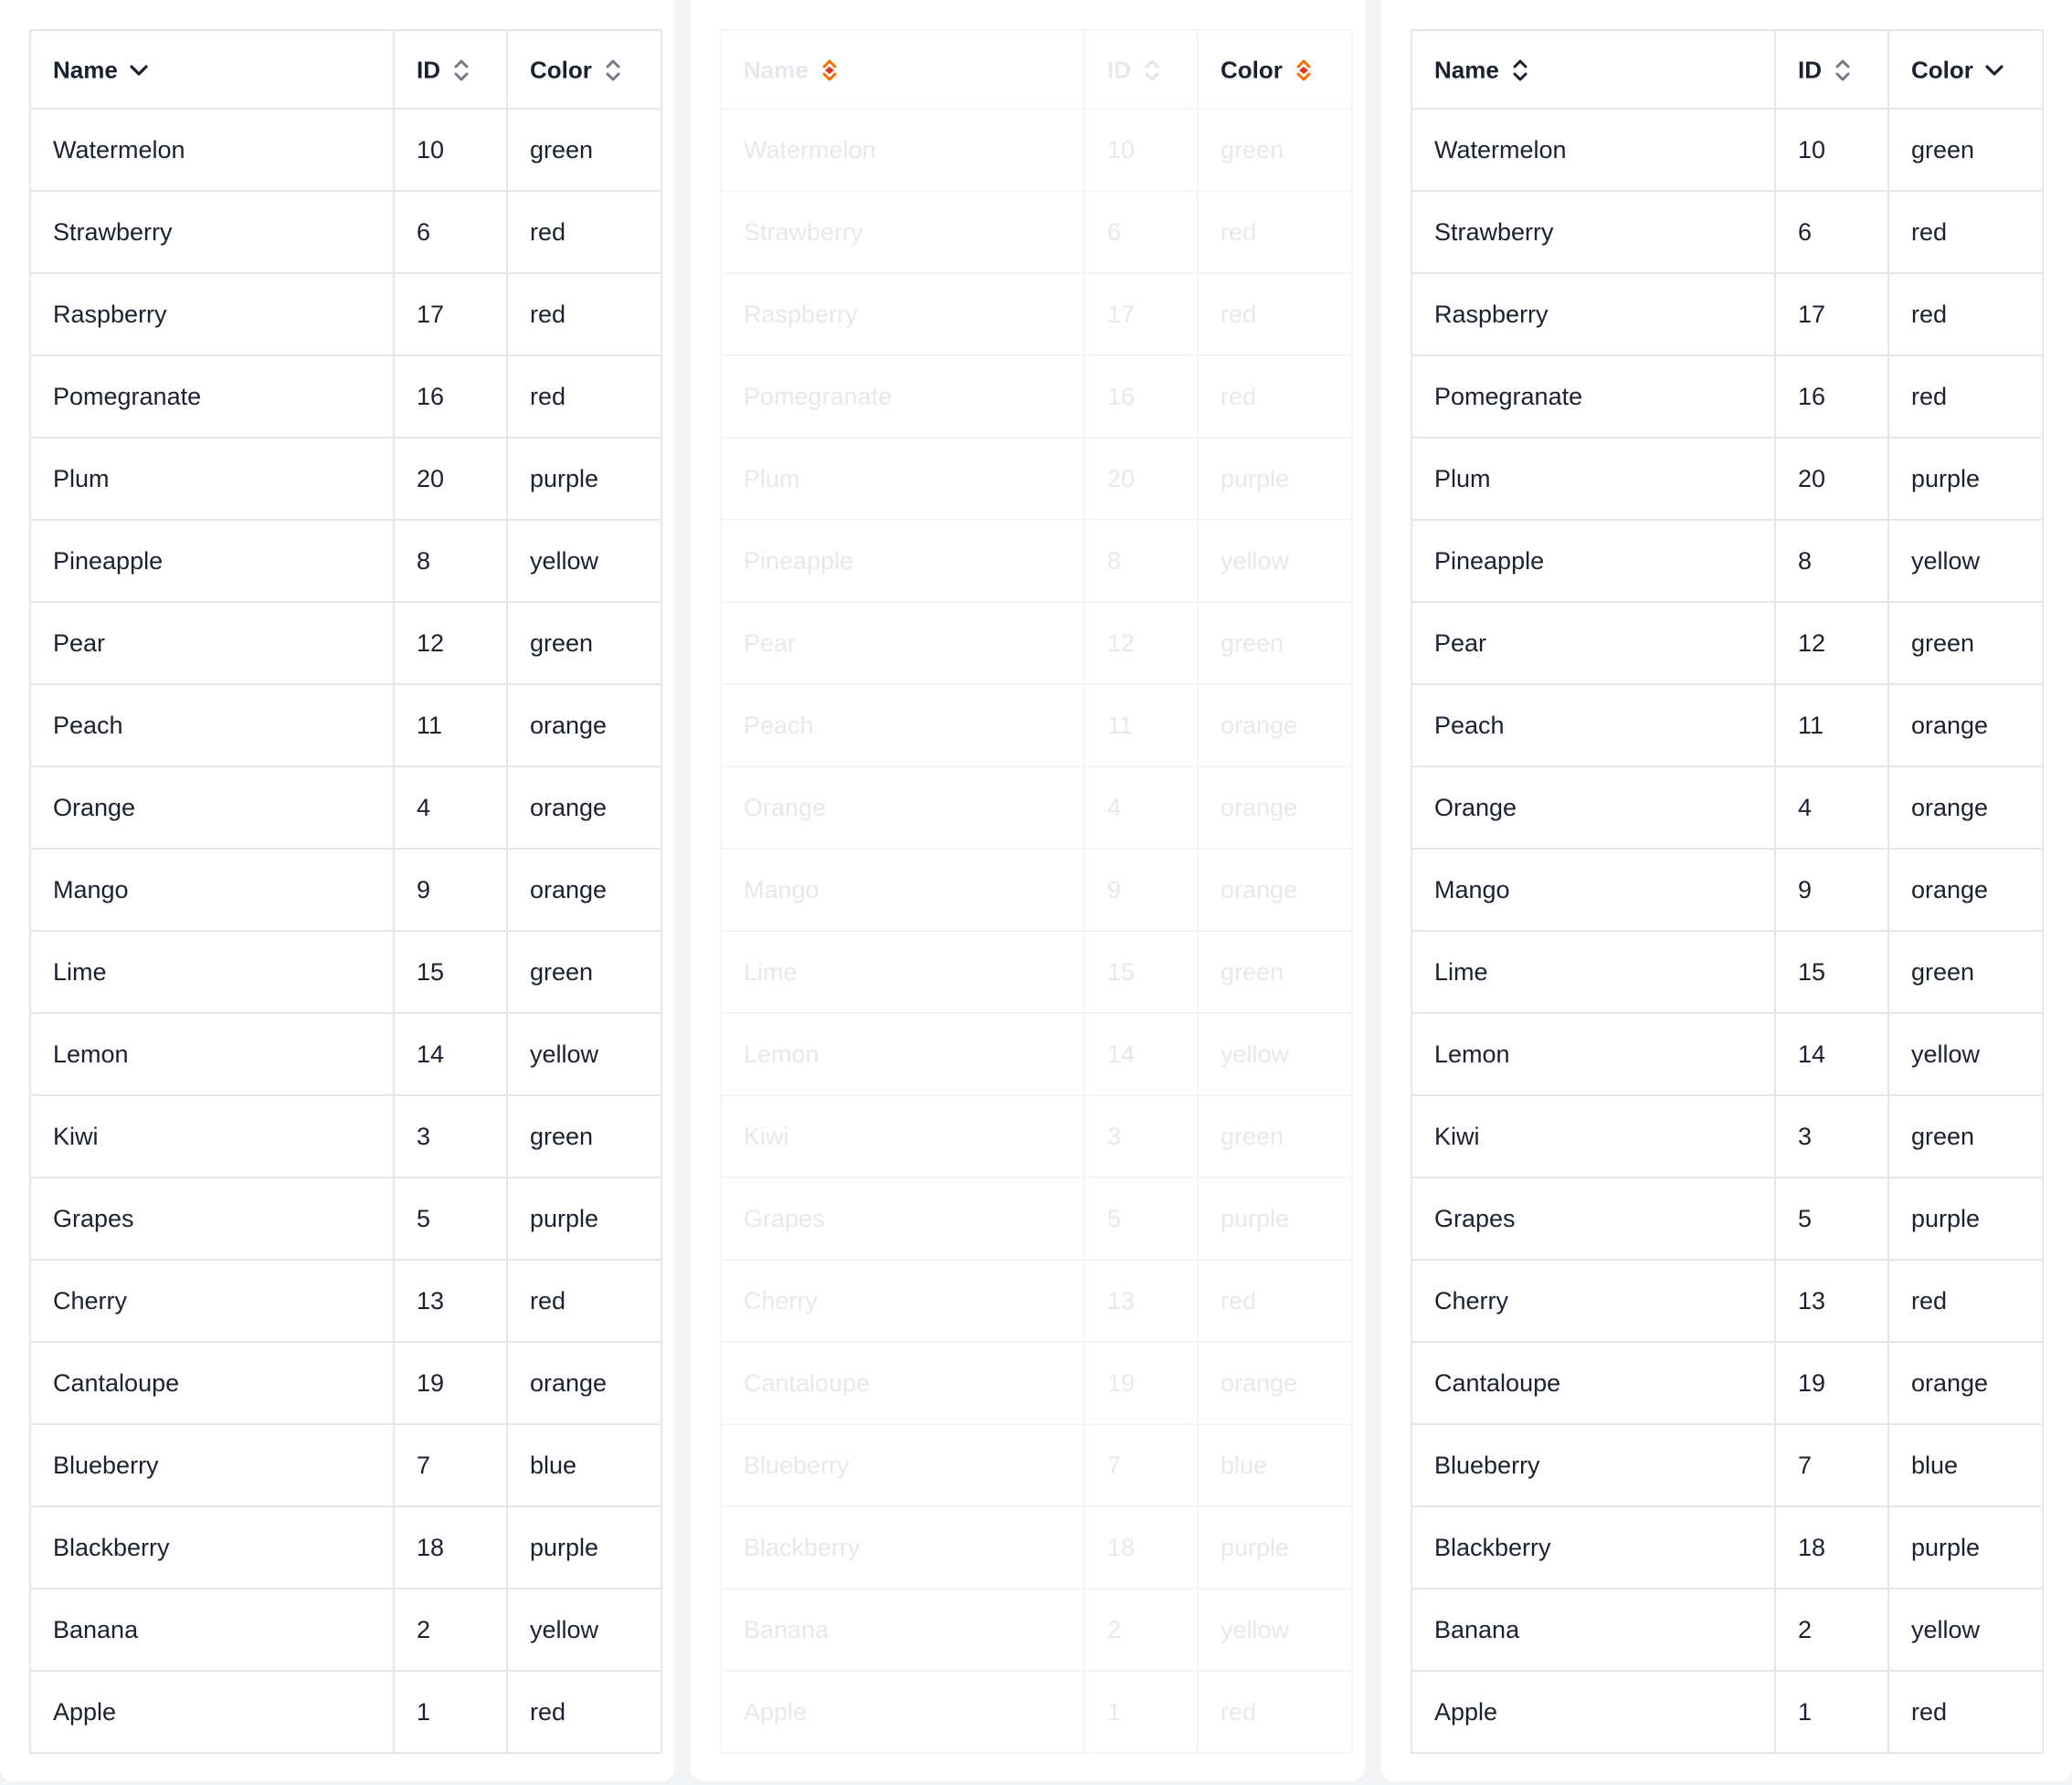 This screenshot has width=2072, height=1785. What do you see at coordinates (902, 643) in the screenshot?
I see `cell-name: Pear` at bounding box center [902, 643].